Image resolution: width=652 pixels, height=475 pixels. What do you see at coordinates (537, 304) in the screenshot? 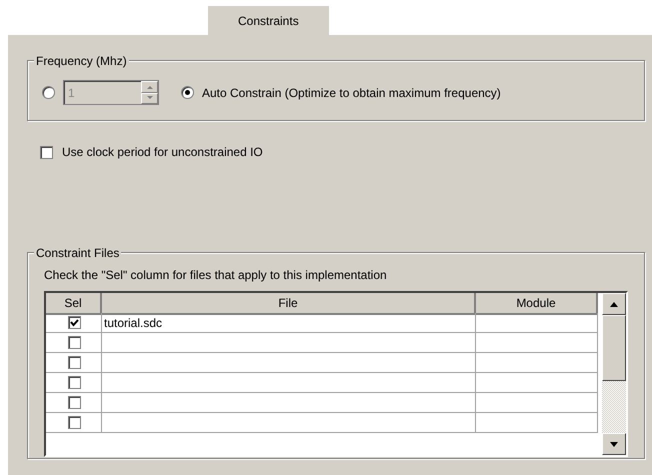
I see `column-header: Module` at bounding box center [537, 304].